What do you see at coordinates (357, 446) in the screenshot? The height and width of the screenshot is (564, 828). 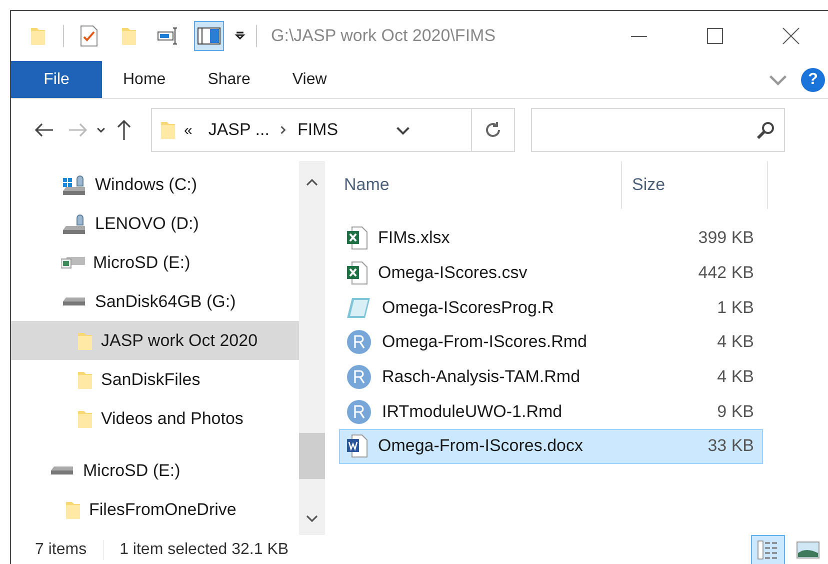 I see `document-icon` at bounding box center [357, 446].